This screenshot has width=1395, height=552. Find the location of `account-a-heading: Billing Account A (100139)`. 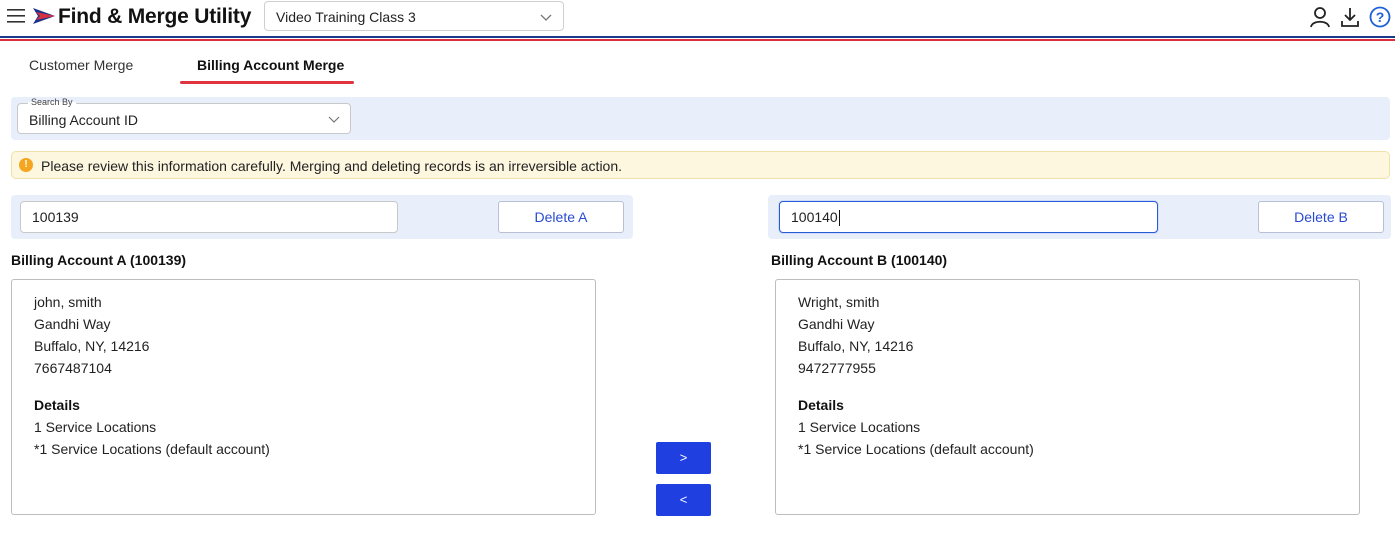

account-a-heading: Billing Account A (100139) is located at coordinates (99, 260).